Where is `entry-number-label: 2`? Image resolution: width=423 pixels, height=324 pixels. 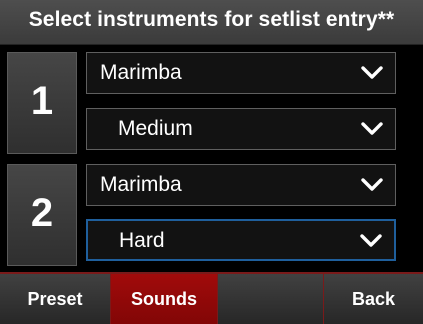
entry-number-label: 2 is located at coordinates (42, 213).